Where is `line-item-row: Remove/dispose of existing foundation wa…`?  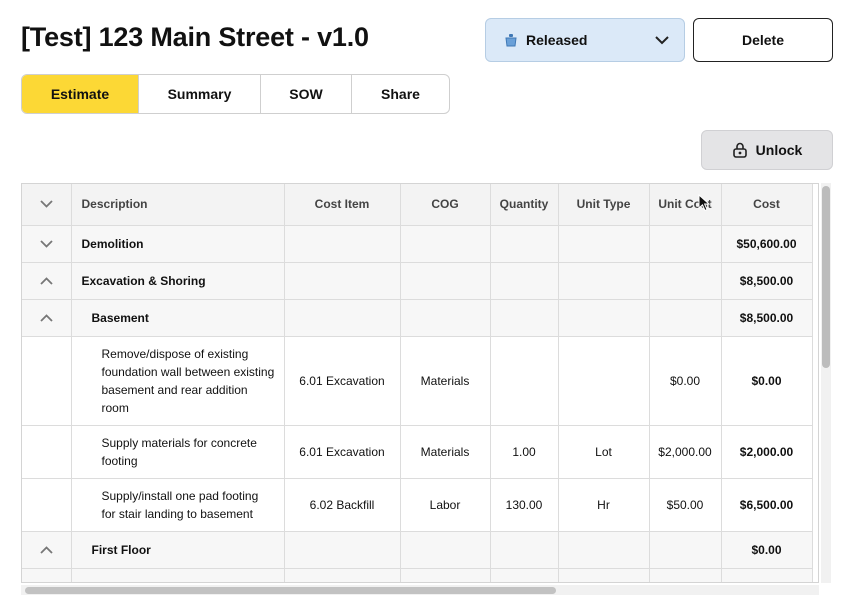
line-item-row: Remove/dispose of existing foundation wa… is located at coordinates (417, 381).